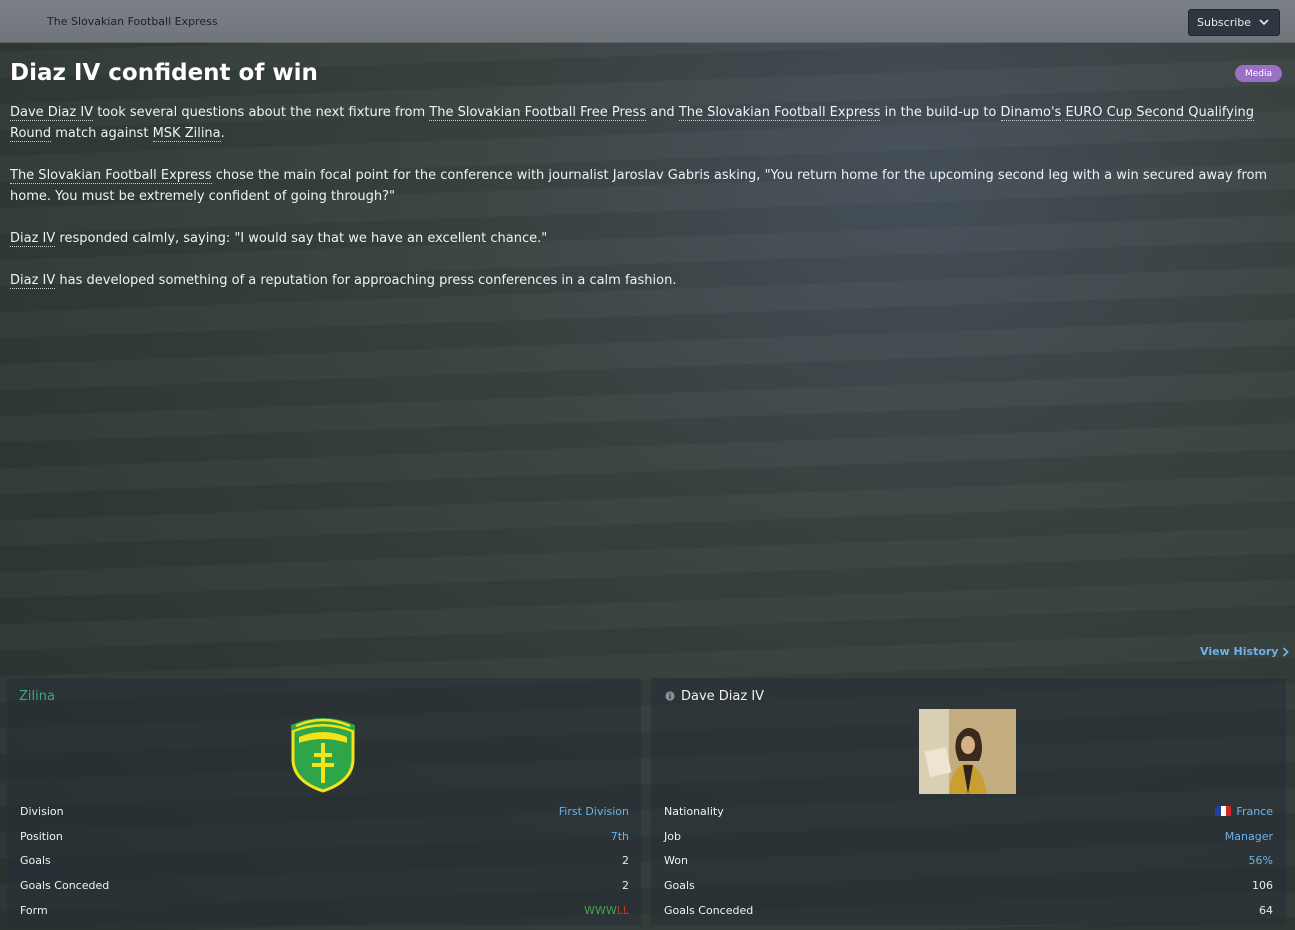 The height and width of the screenshot is (930, 1295). Describe the element at coordinates (968, 885) in the screenshot. I see `stat-row-goals: Goals 106` at that location.